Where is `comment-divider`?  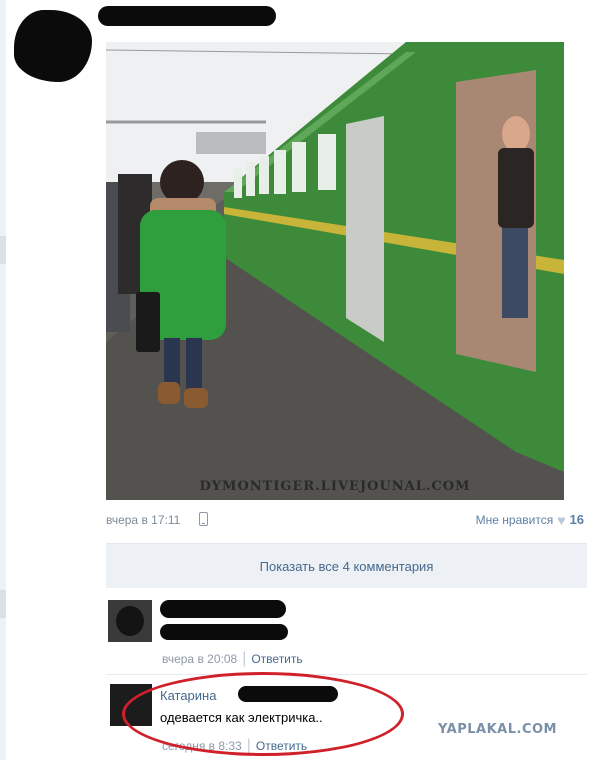 comment-divider is located at coordinates (346, 674).